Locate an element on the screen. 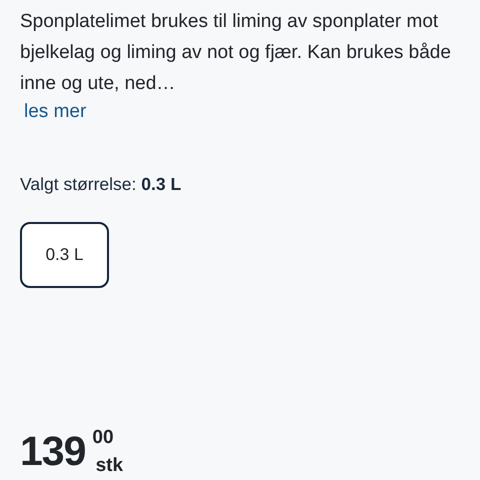 This screenshot has width=480, height=480. price-decimals: 00 is located at coordinates (103, 438).